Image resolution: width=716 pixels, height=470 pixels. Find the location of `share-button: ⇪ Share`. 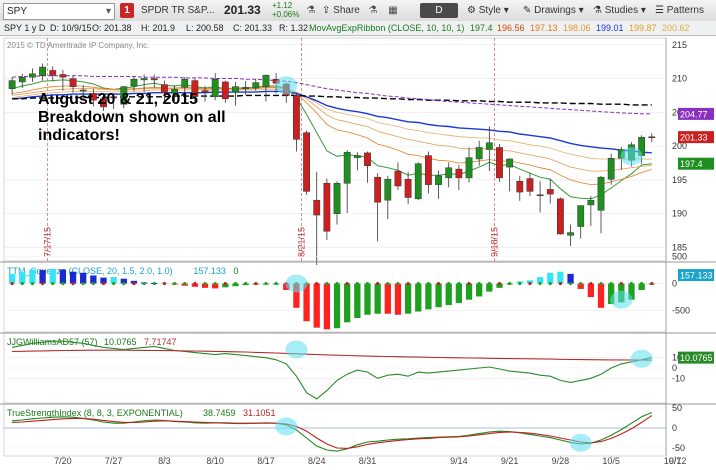

share-button: ⇪ Share is located at coordinates (341, 10).